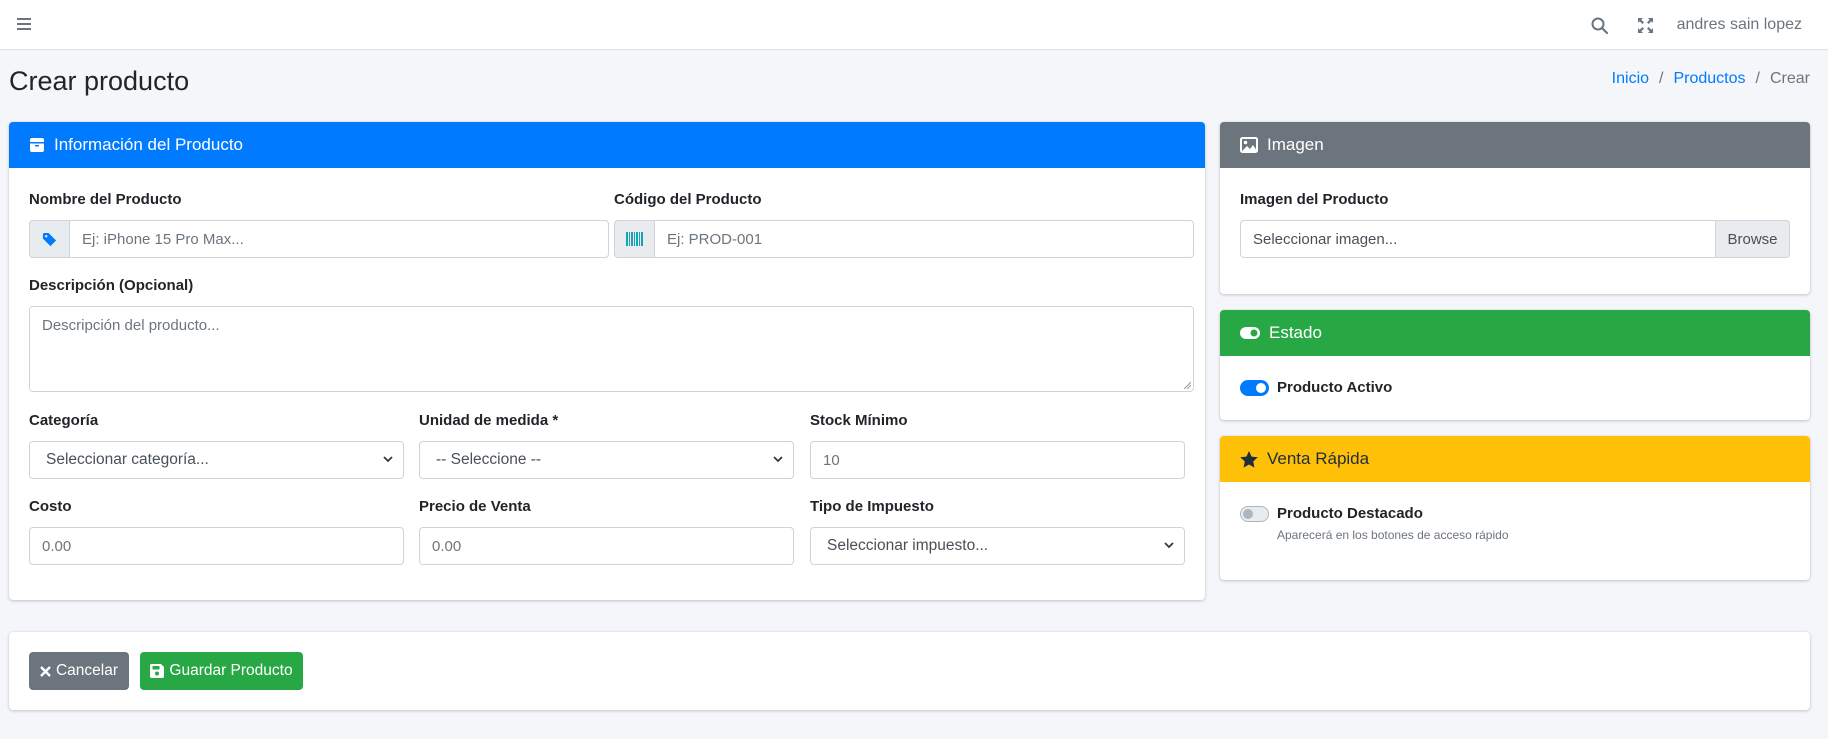 This screenshot has height=739, width=1828. Describe the element at coordinates (1646, 25) in the screenshot. I see `fullscreen-expand-icon` at that location.